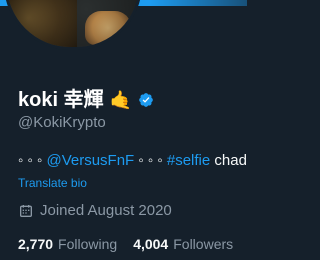 This screenshot has width=320, height=260. What do you see at coordinates (32, 160) in the screenshot?
I see `bio-prefix: ◦ ◦ ◦` at bounding box center [32, 160].